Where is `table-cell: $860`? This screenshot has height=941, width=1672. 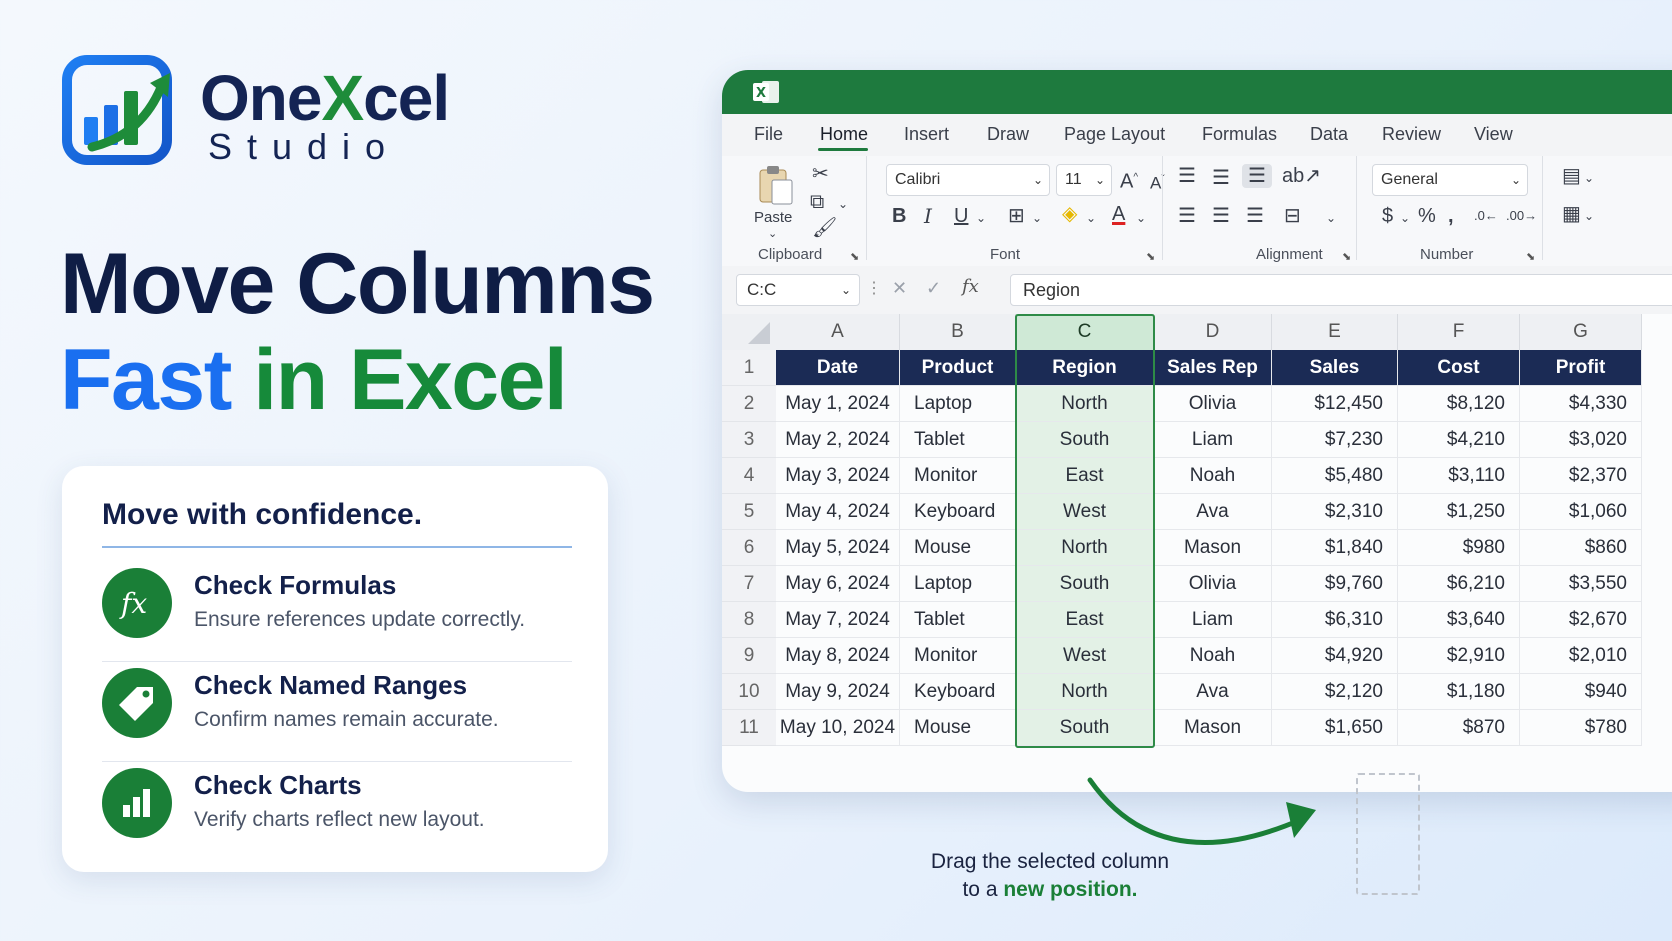
table-cell: $860 is located at coordinates (1581, 548).